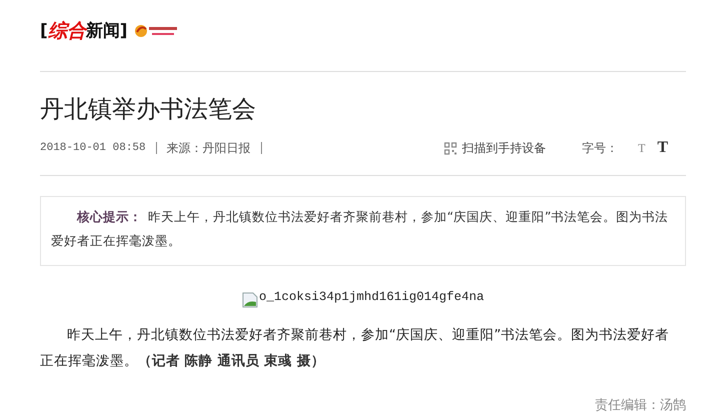  What do you see at coordinates (208, 148) in the screenshot?
I see `source-label: 来源：丹阳日报` at bounding box center [208, 148].